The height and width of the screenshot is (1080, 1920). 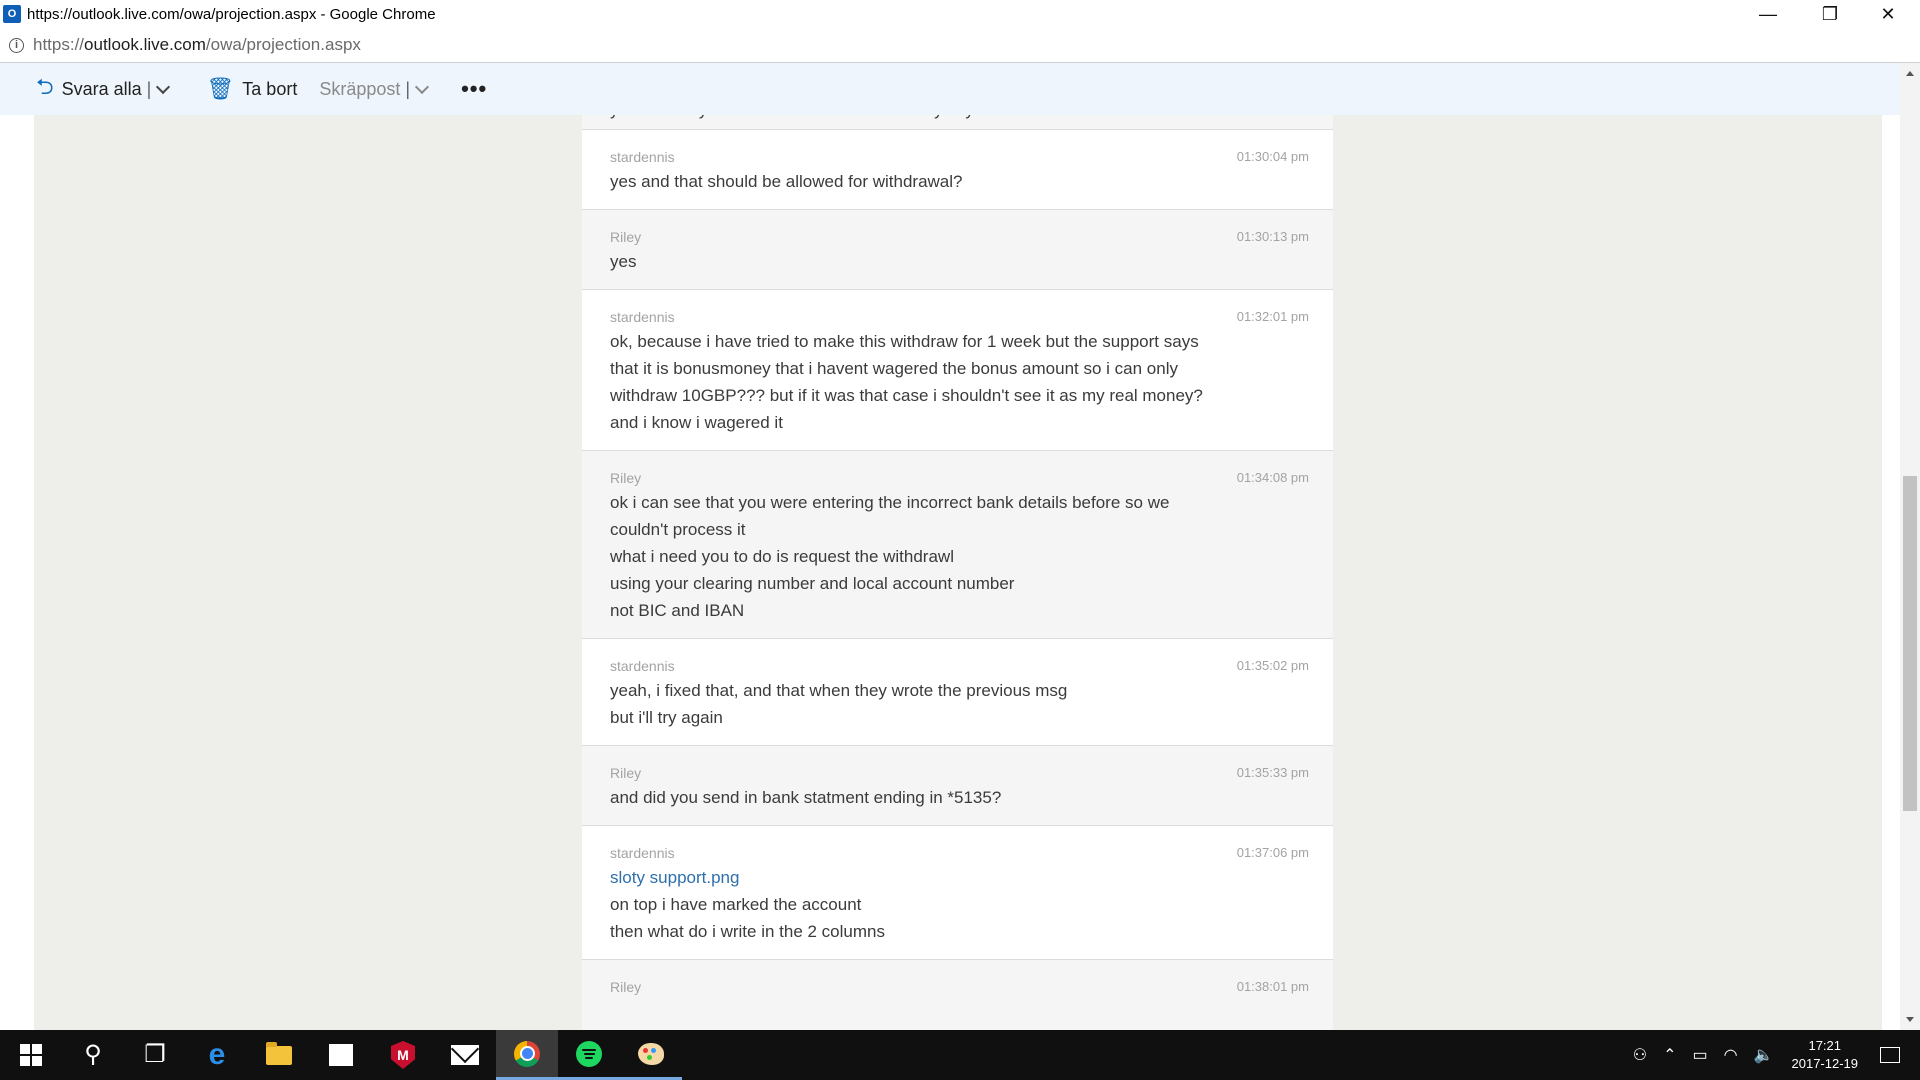 What do you see at coordinates (1825, 1063) in the screenshot?
I see `clock-date: 2017-12-19` at bounding box center [1825, 1063].